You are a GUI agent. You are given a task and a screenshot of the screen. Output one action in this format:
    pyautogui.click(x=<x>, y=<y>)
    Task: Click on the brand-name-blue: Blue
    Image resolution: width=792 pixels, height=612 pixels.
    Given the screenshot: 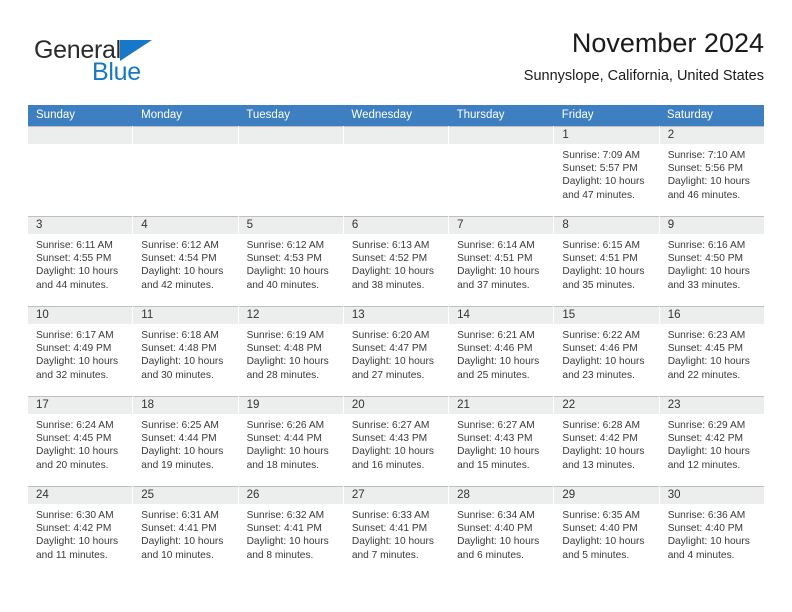 What is the action you would take?
    pyautogui.click(x=116, y=72)
    